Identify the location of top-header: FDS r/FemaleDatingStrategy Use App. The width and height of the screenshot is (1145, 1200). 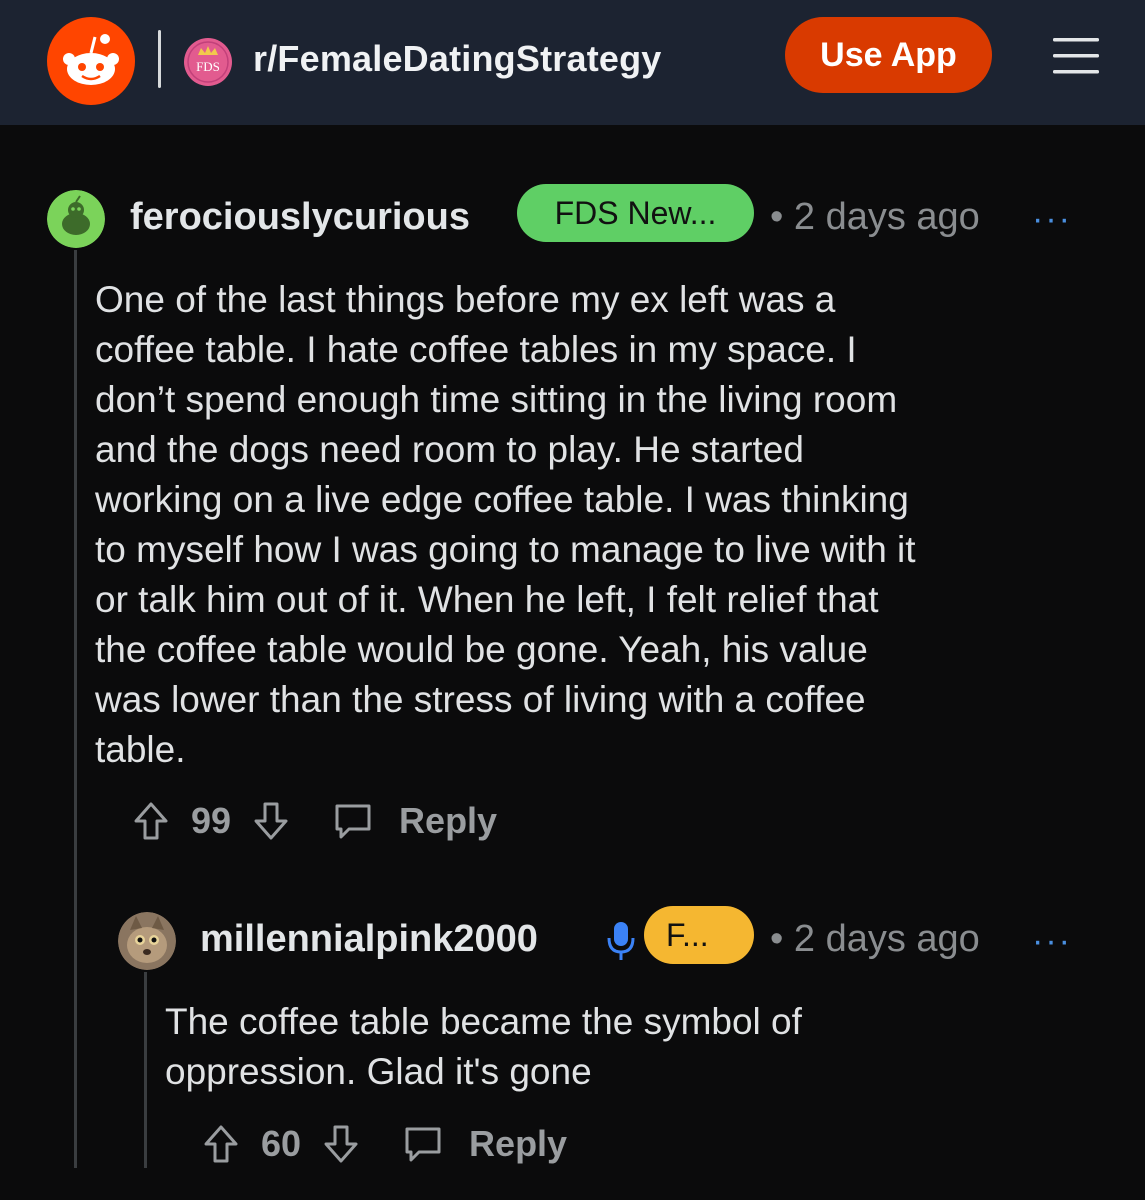
(572, 62).